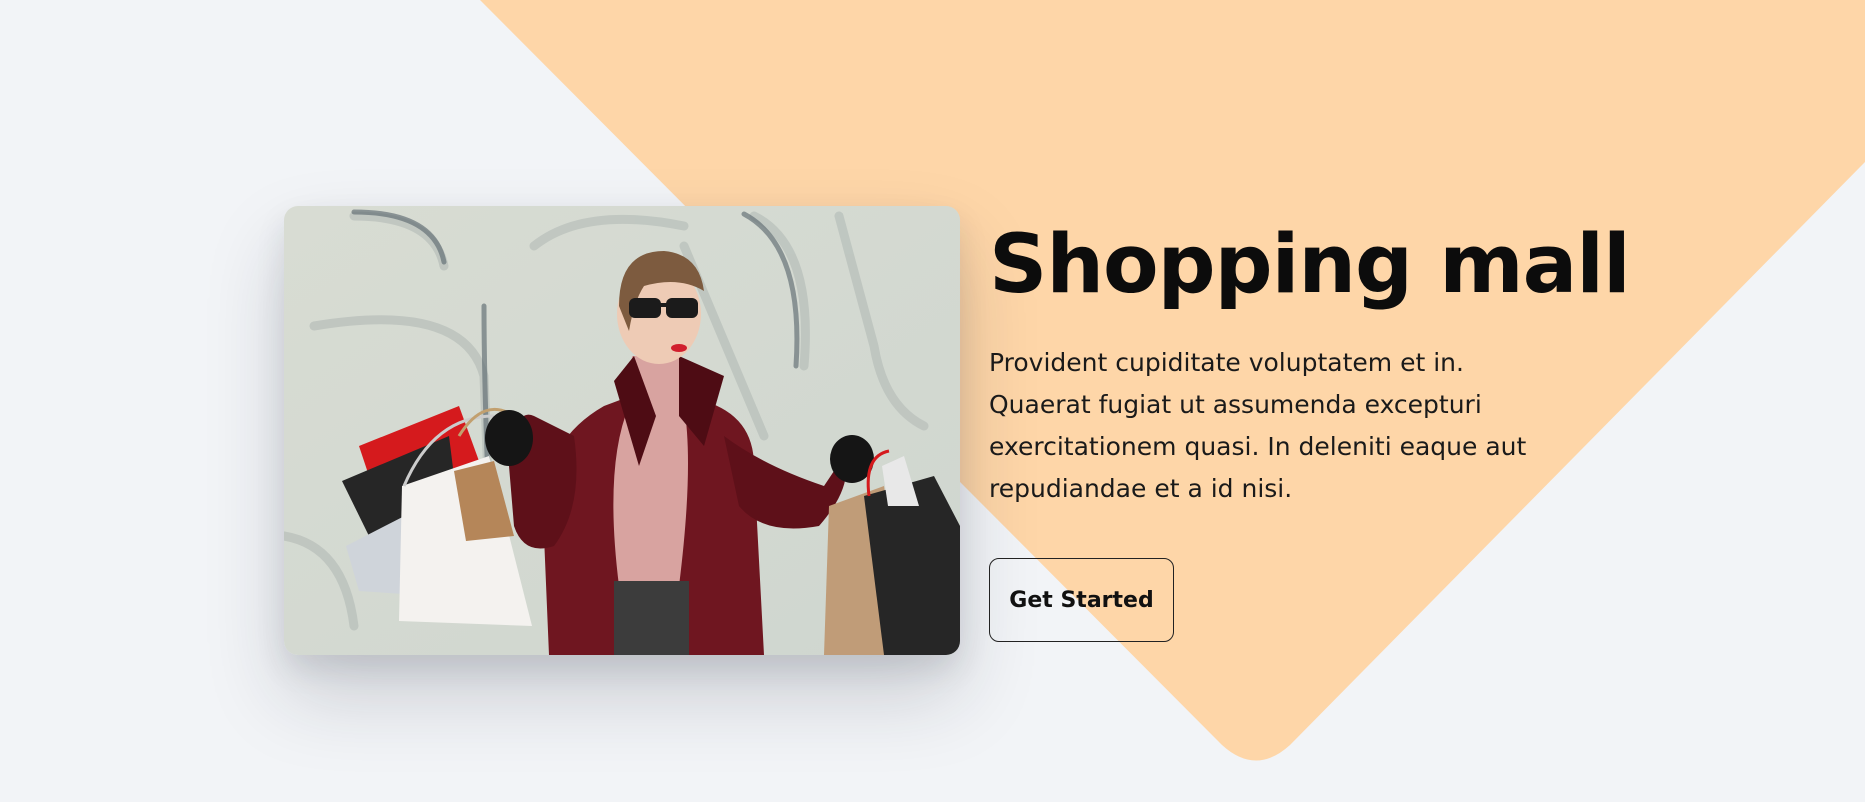  Describe the element at coordinates (1310, 265) in the screenshot. I see `page-title: Shopping mall` at that location.